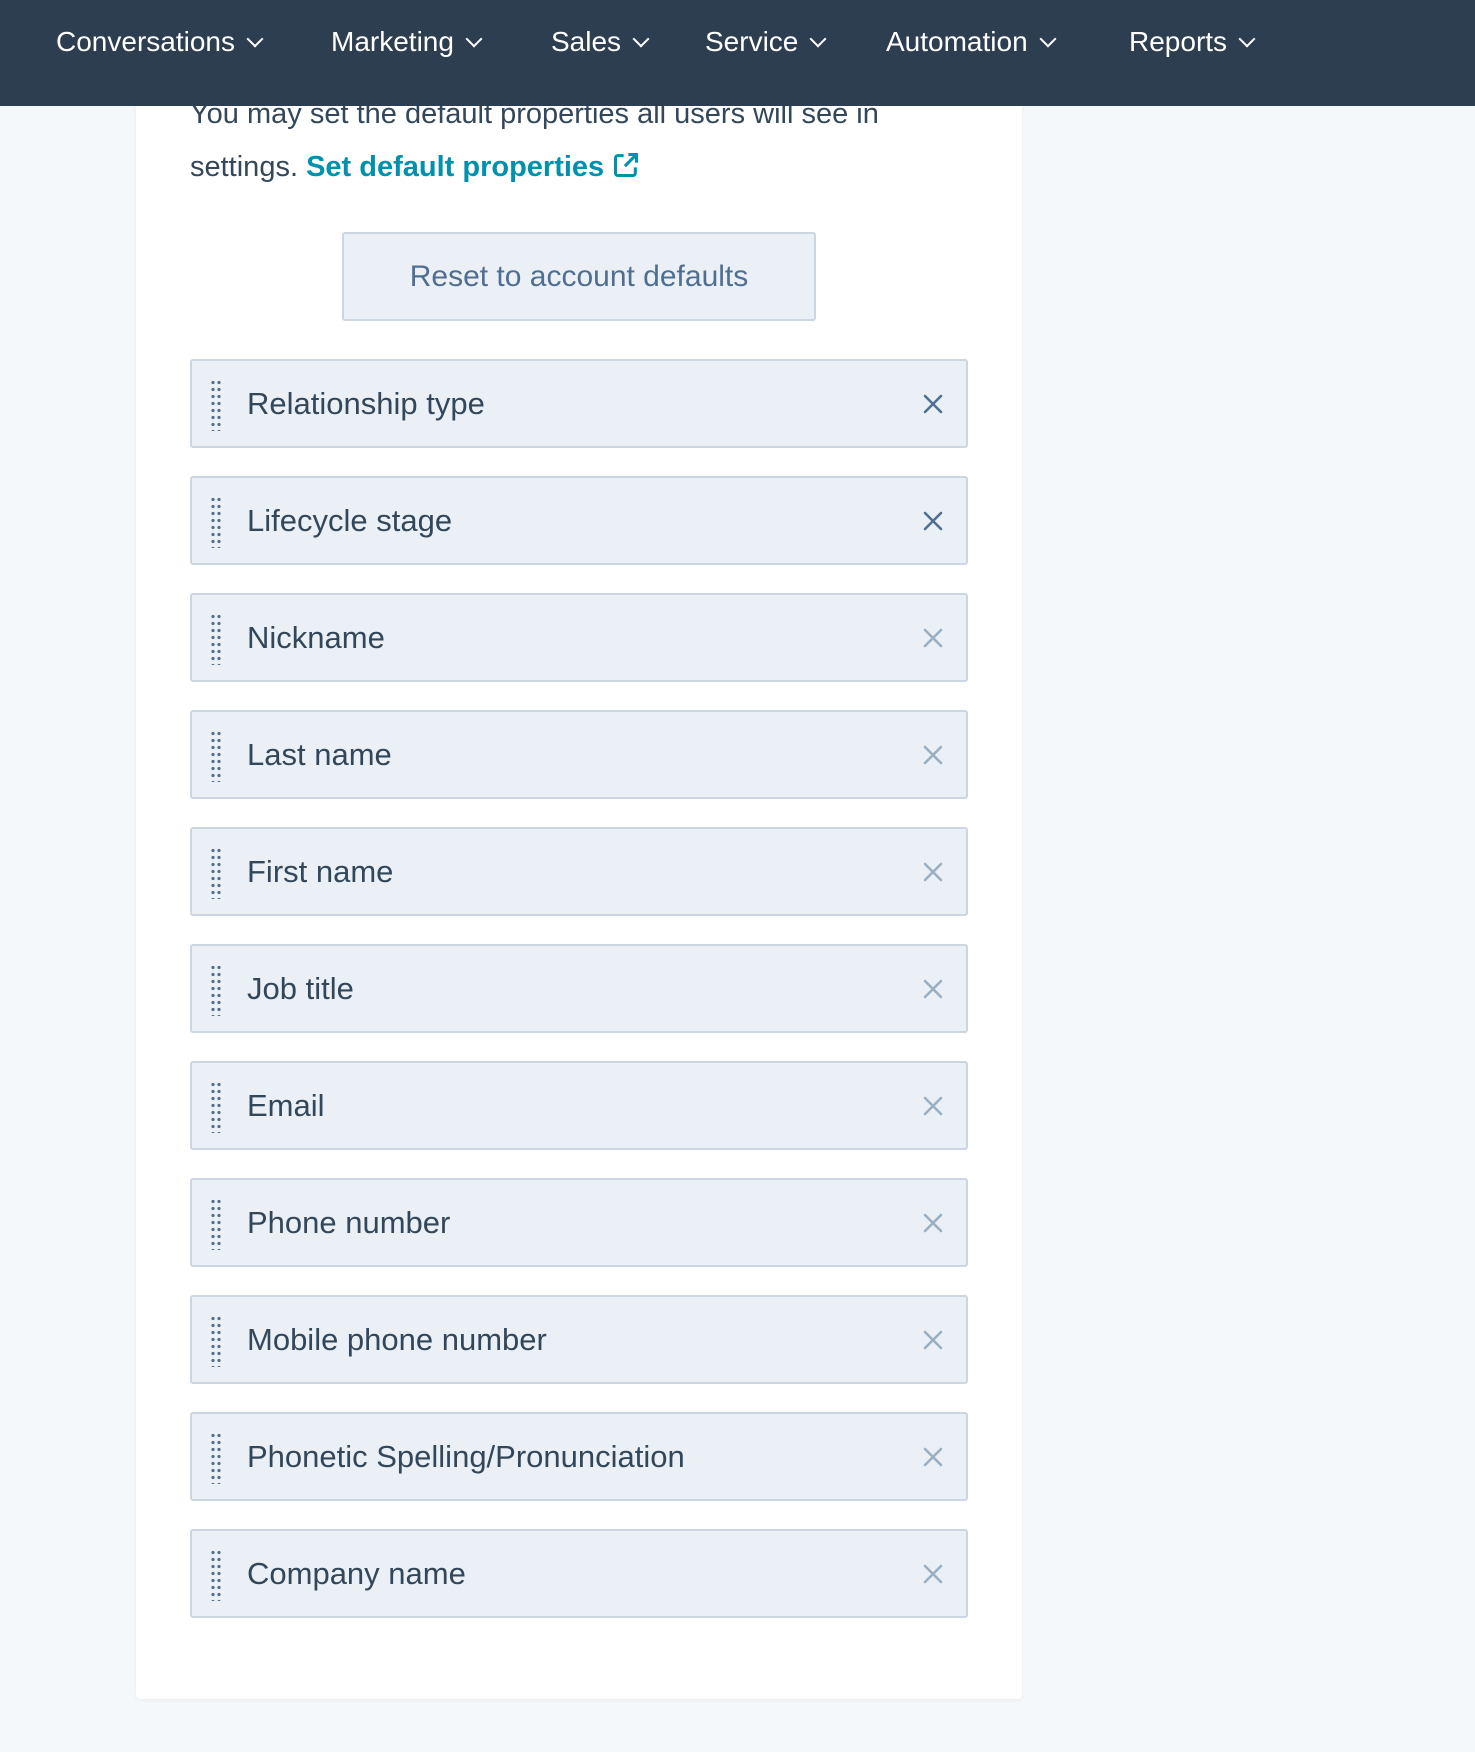 This screenshot has width=1475, height=1752. Describe the element at coordinates (579, 871) in the screenshot. I see `property-item: First name` at that location.